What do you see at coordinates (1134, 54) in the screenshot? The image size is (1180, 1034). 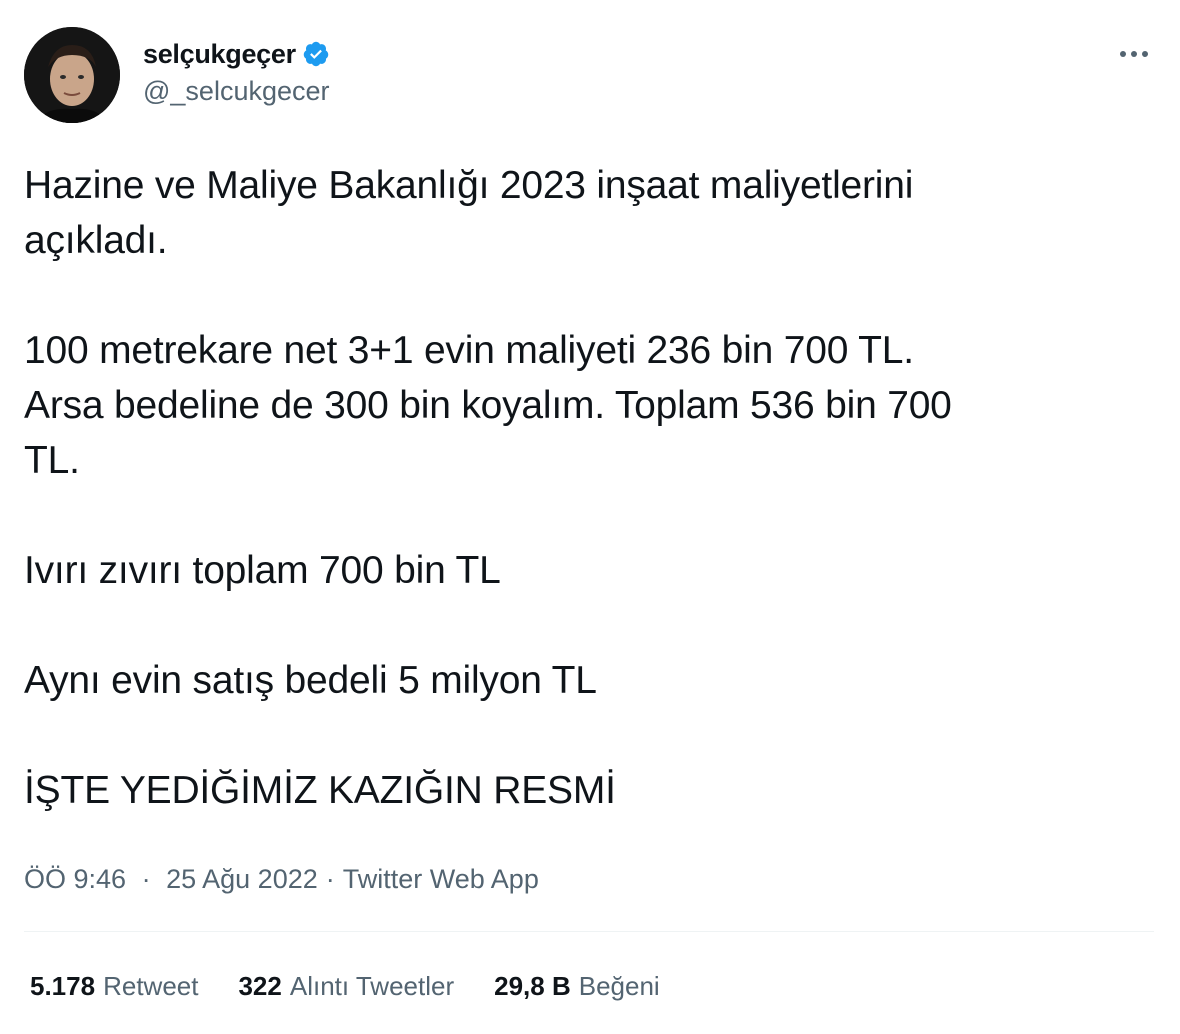 I see `more-horizontal-icon` at bounding box center [1134, 54].